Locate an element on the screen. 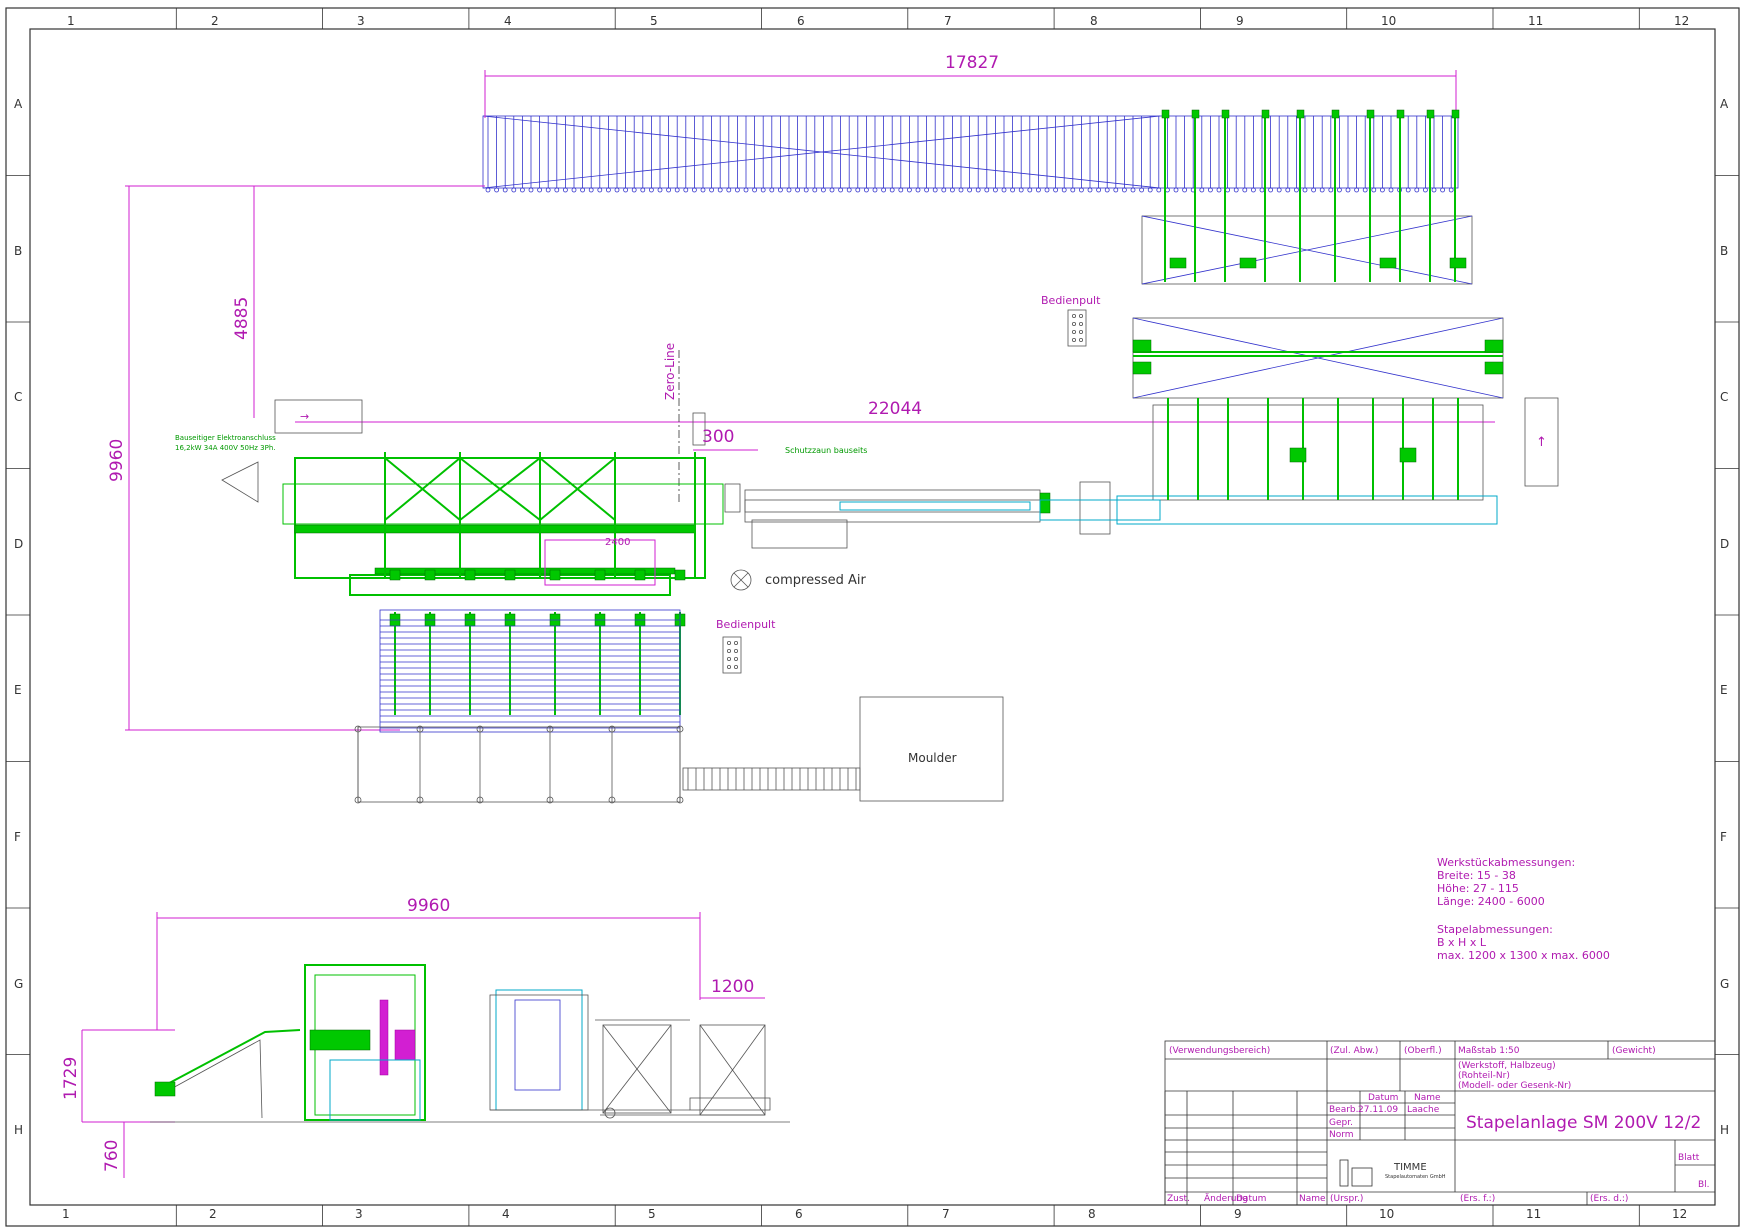  col-label: 5 is located at coordinates (654, 21).